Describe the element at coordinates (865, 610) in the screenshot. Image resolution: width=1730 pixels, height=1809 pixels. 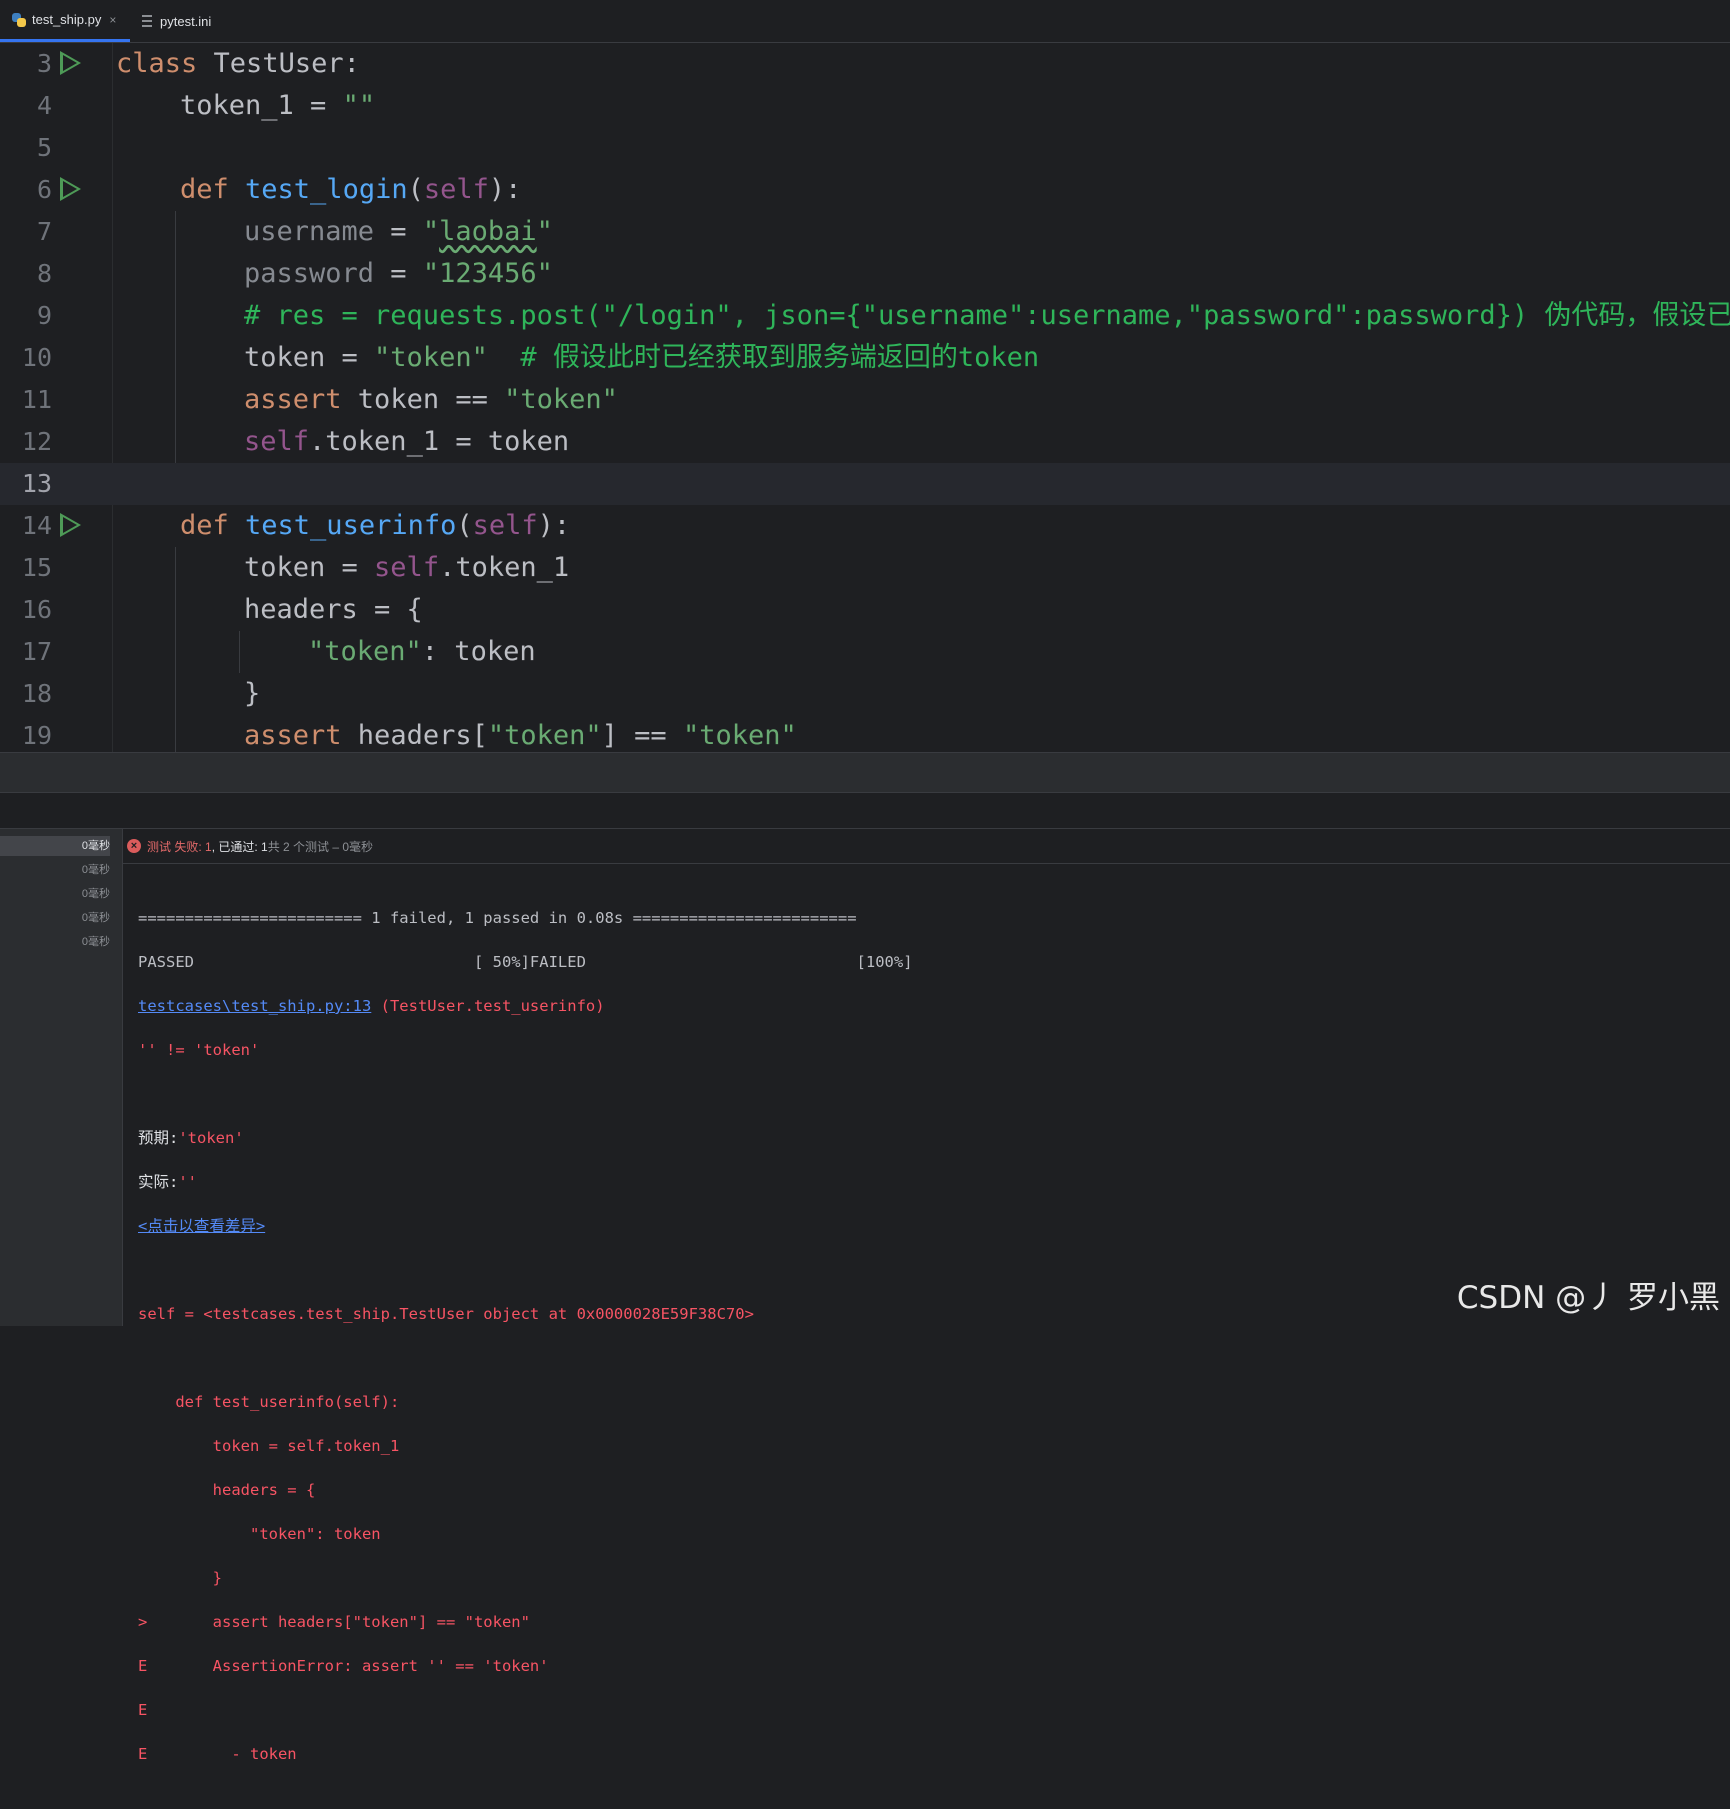
I see `code-line-16: 16 headers = {` at that location.